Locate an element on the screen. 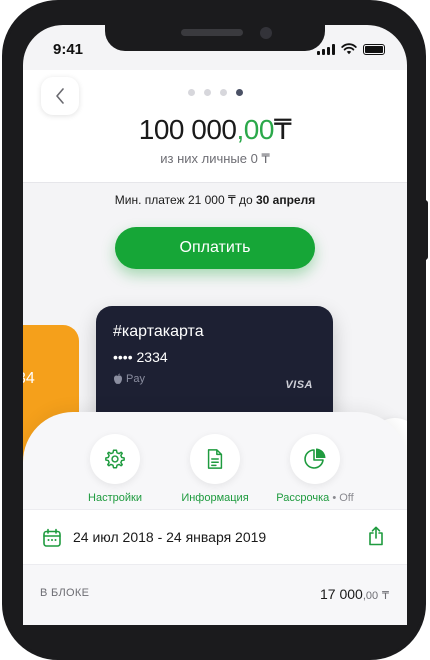 The width and height of the screenshot is (430, 660). apple-pay-badge: Pay is located at coordinates (129, 379).